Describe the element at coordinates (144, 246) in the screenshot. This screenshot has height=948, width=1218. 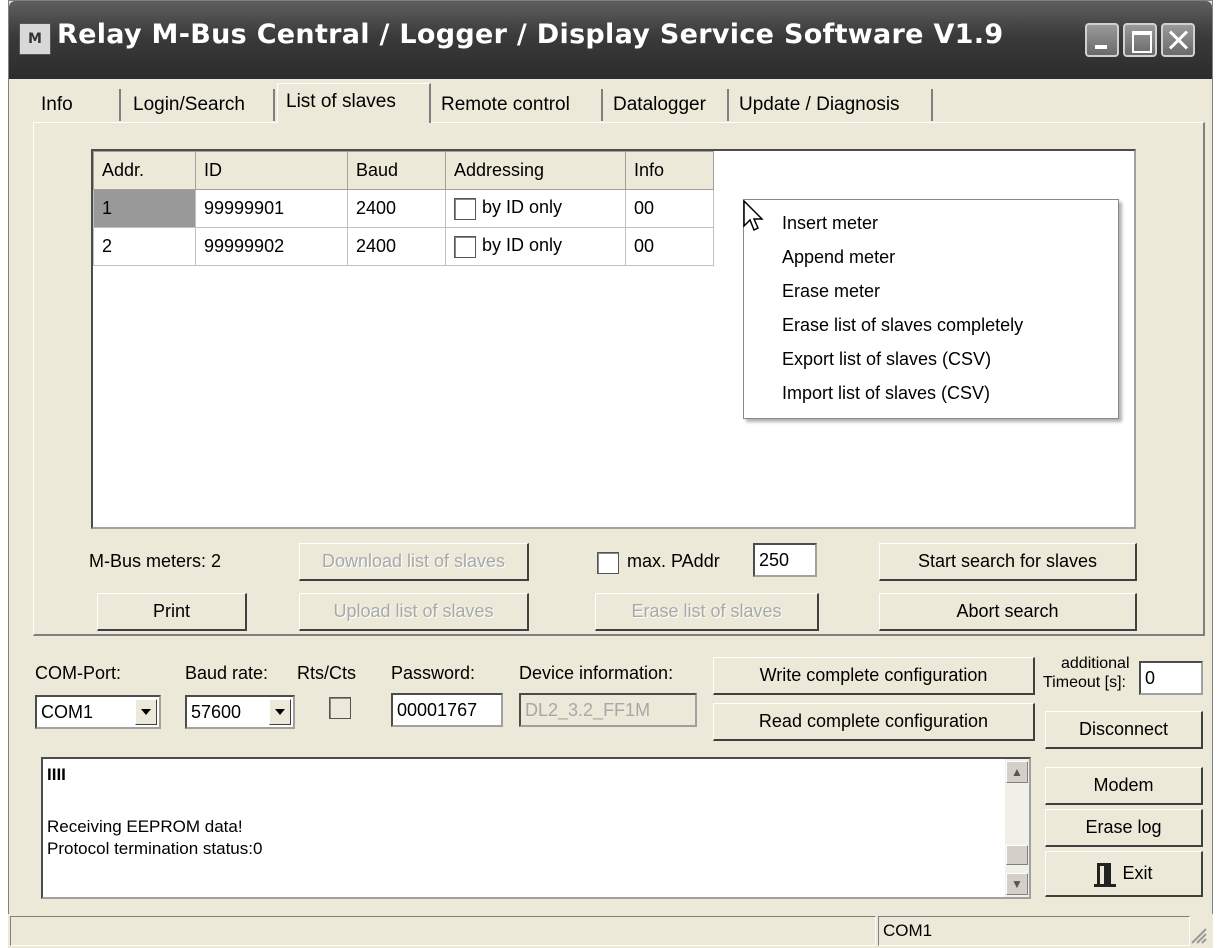
I see `cell-addr: 2` at that location.